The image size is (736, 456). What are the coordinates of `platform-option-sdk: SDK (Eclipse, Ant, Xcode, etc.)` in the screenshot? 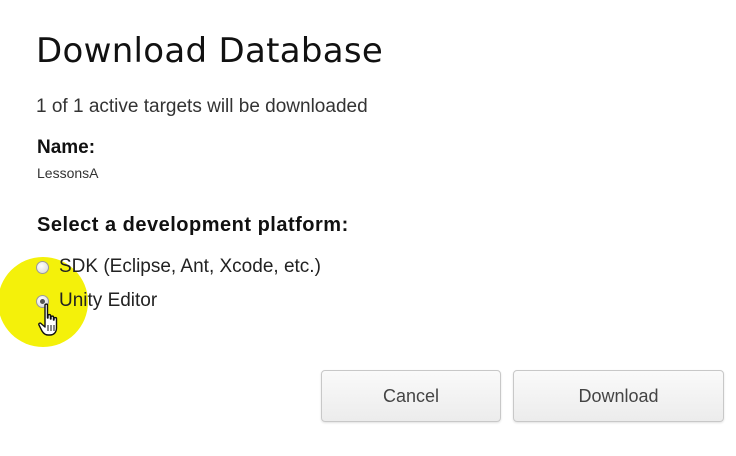 It's located at (178, 267).